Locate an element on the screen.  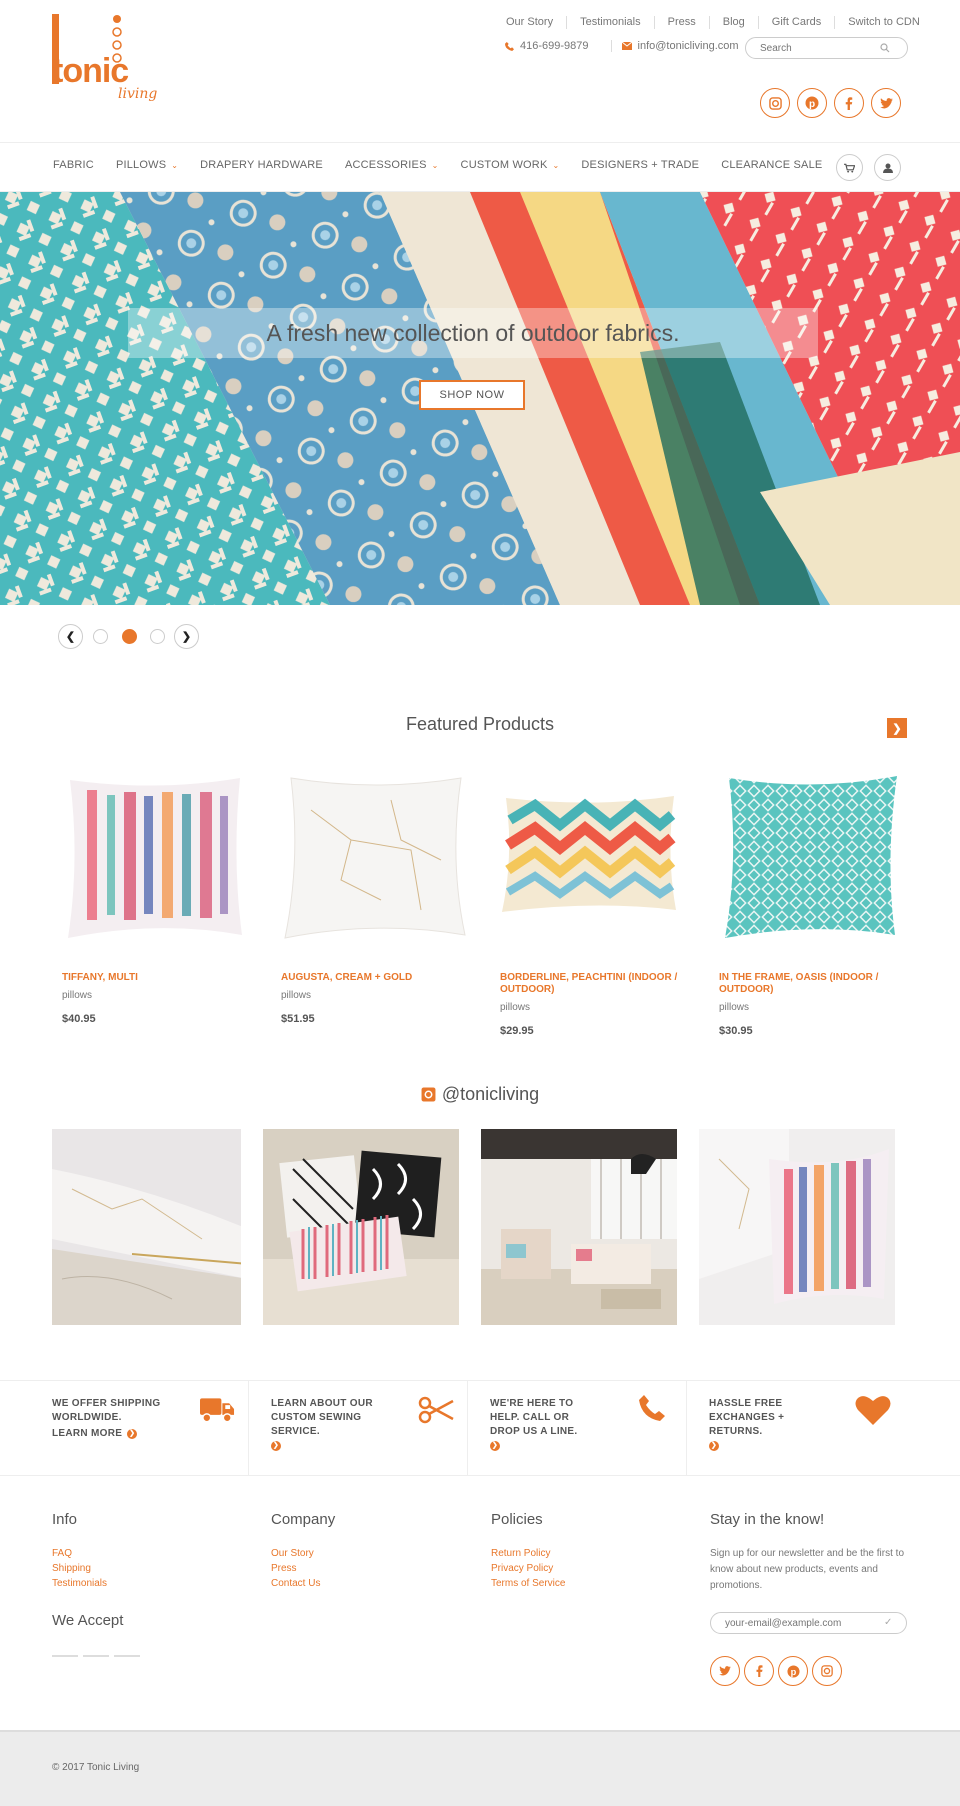
footer-info-title: Info is located at coordinates (65, 1519).